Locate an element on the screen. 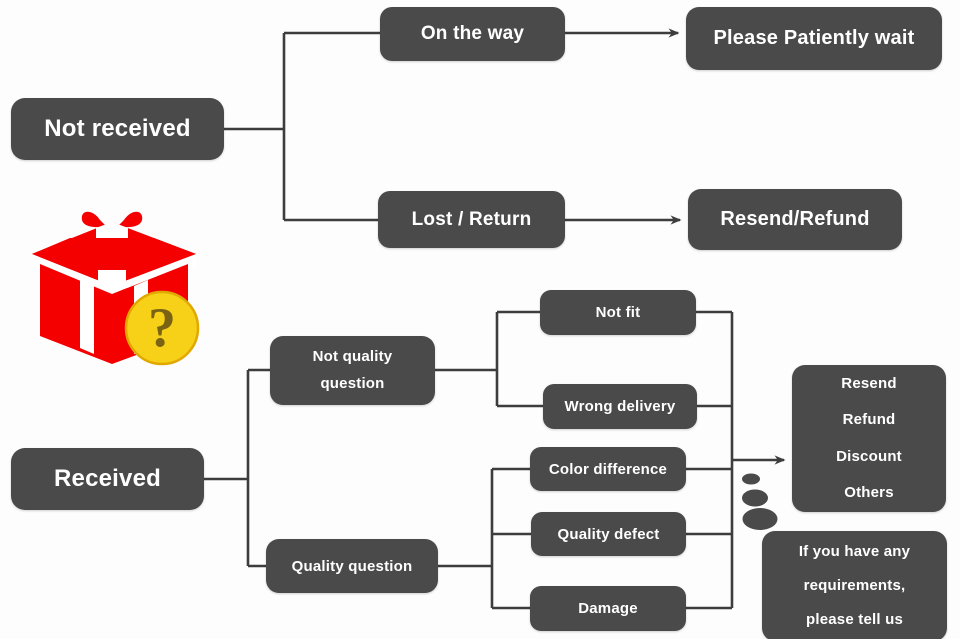 This screenshot has width=960, height=639. tell-us-line-3: please tell us is located at coordinates (854, 619).